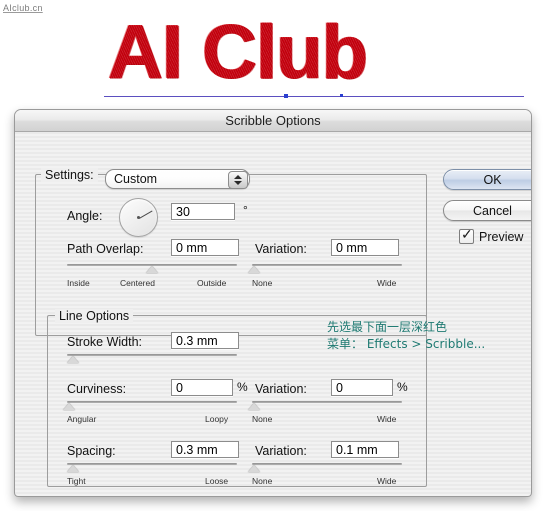 The height and width of the screenshot is (511, 544). What do you see at coordinates (202, 387) in the screenshot?
I see `curviness-input: 0` at bounding box center [202, 387].